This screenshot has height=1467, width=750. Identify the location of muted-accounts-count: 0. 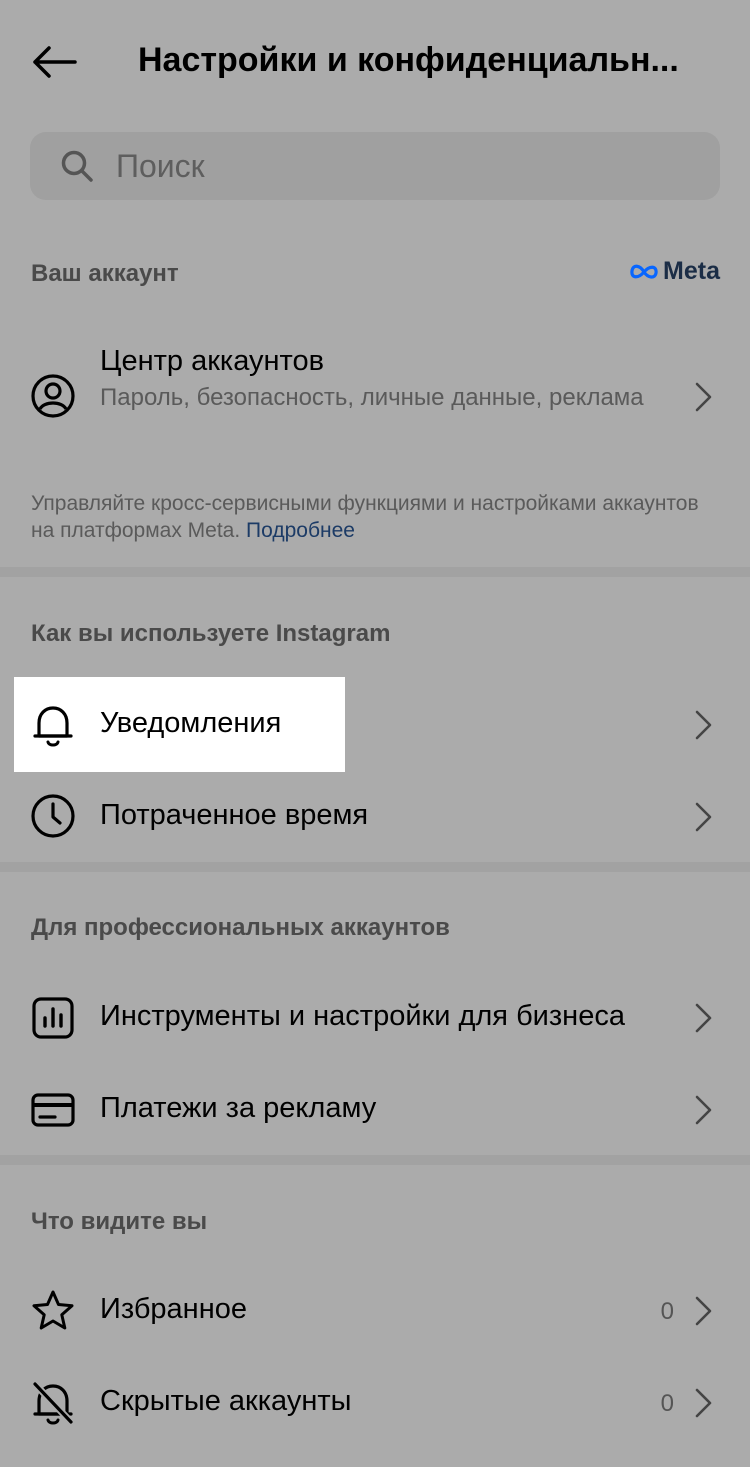
(667, 1403).